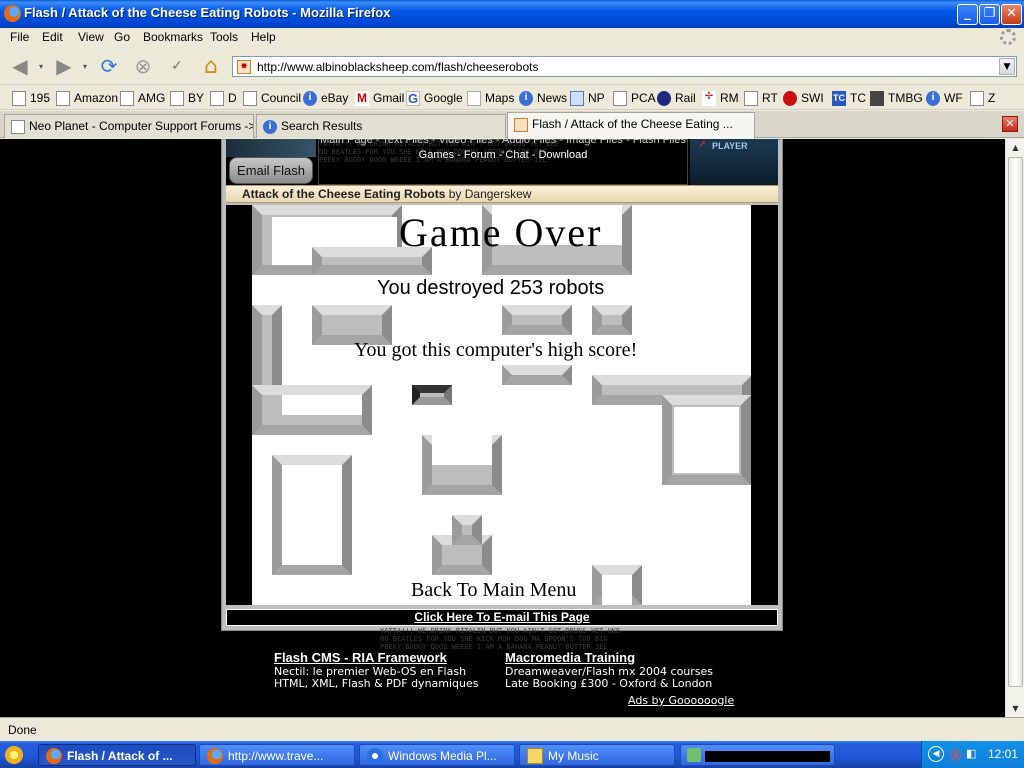 The image size is (1024, 768). Describe the element at coordinates (634, 98) in the screenshot. I see `bookmark-pca: PCA` at that location.